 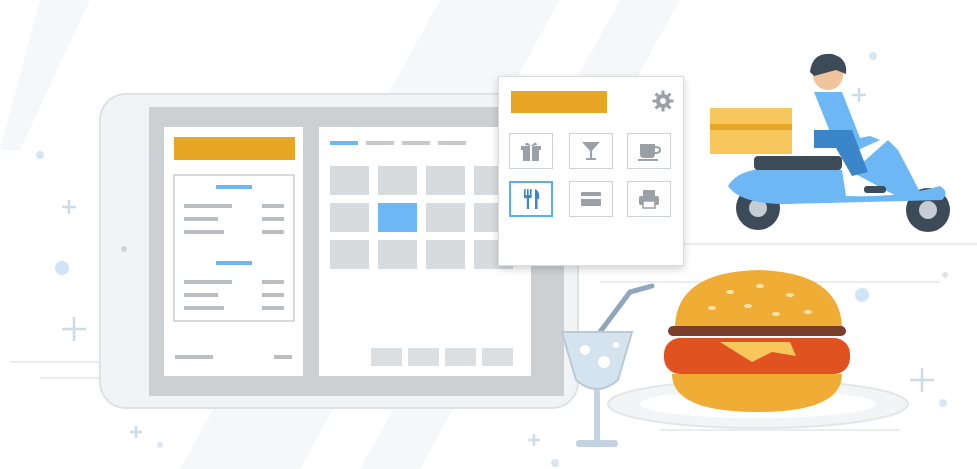 I want to click on popup-title-bar, so click(x=559, y=102).